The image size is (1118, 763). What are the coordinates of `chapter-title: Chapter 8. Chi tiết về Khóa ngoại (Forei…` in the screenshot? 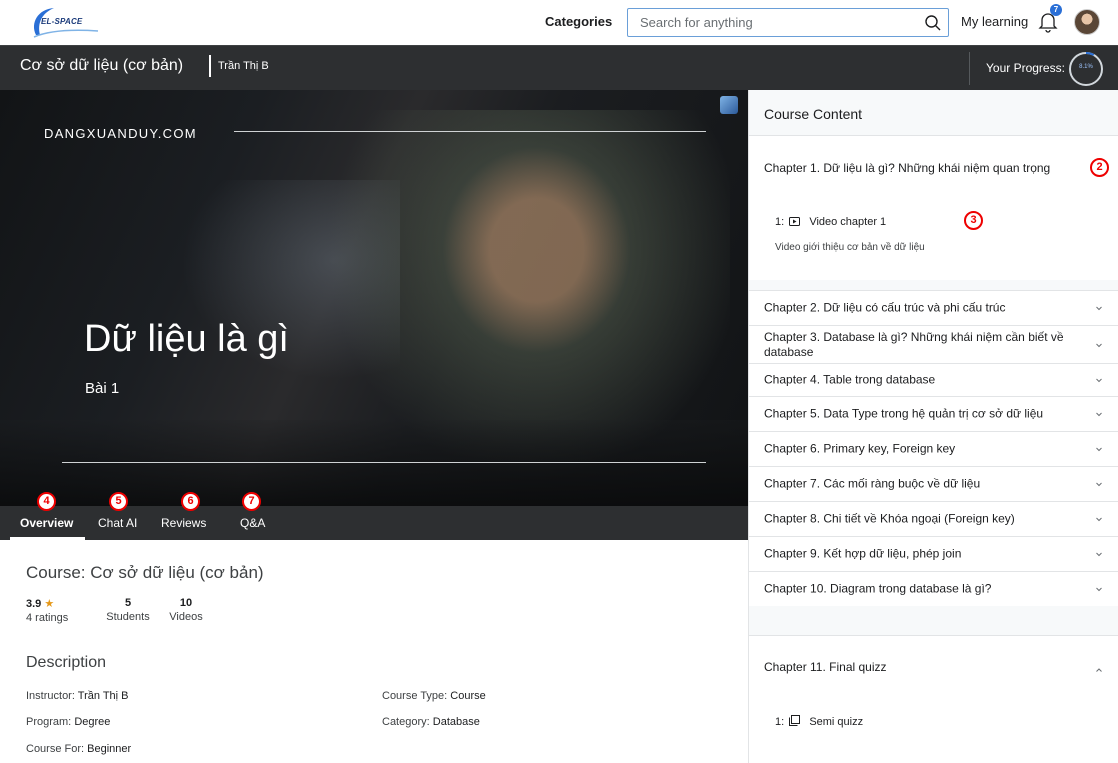 It's located at (889, 518).